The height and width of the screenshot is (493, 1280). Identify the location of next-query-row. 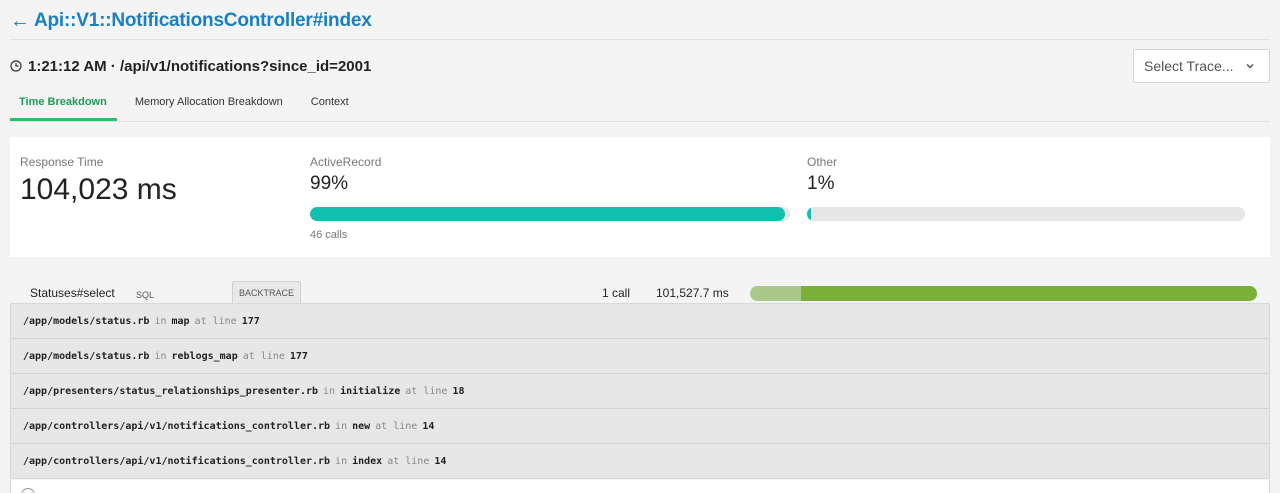
(640, 486).